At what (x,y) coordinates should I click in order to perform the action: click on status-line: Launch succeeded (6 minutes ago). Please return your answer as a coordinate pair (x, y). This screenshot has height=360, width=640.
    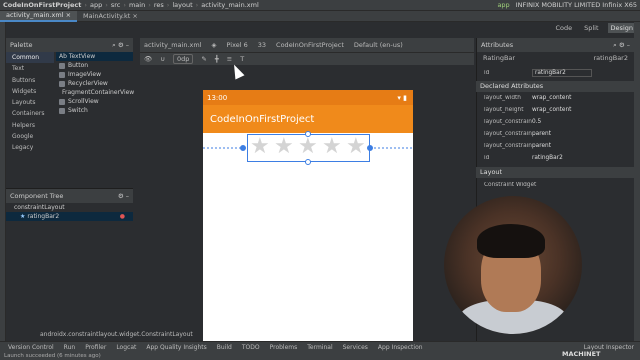
    Looking at the image, I should click on (320, 356).